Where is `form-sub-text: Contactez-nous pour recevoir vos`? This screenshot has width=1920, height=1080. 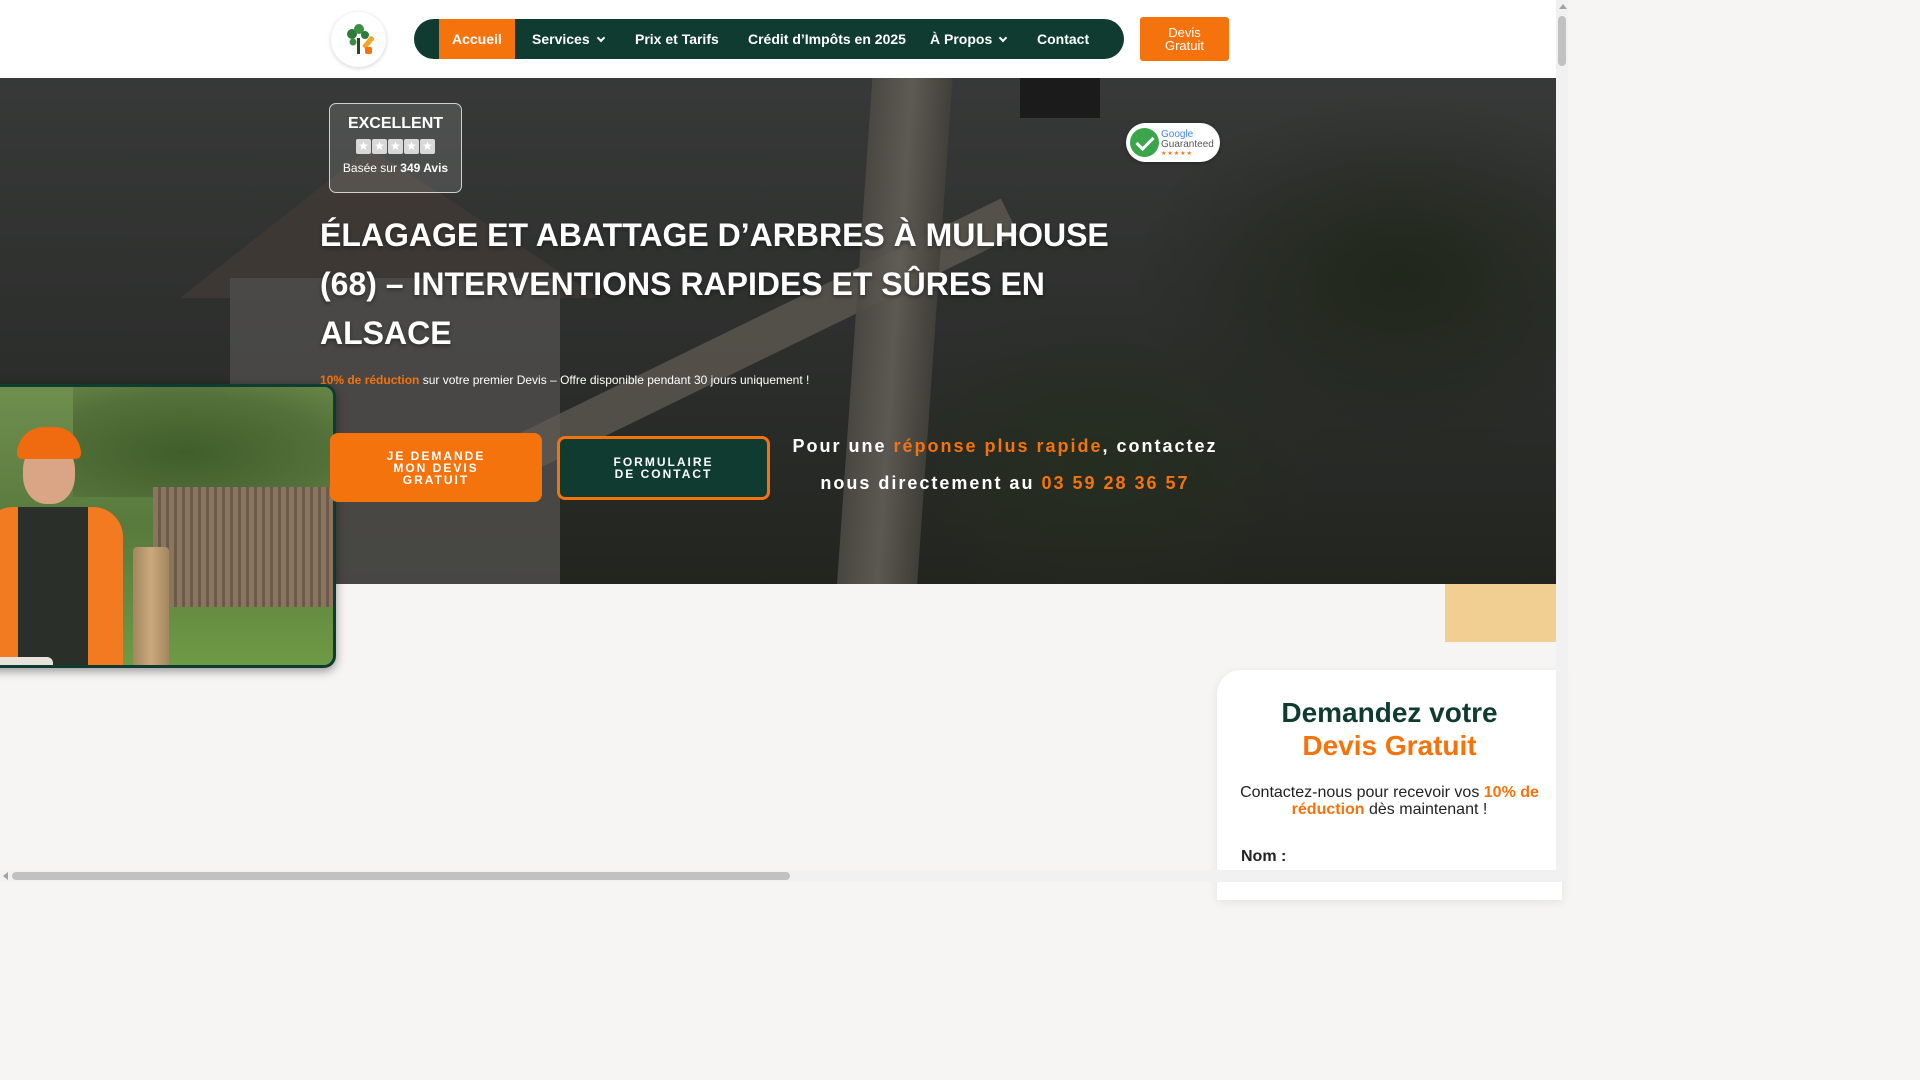 form-sub-text: Contactez-nous pour recevoir vos is located at coordinates (1362, 792).